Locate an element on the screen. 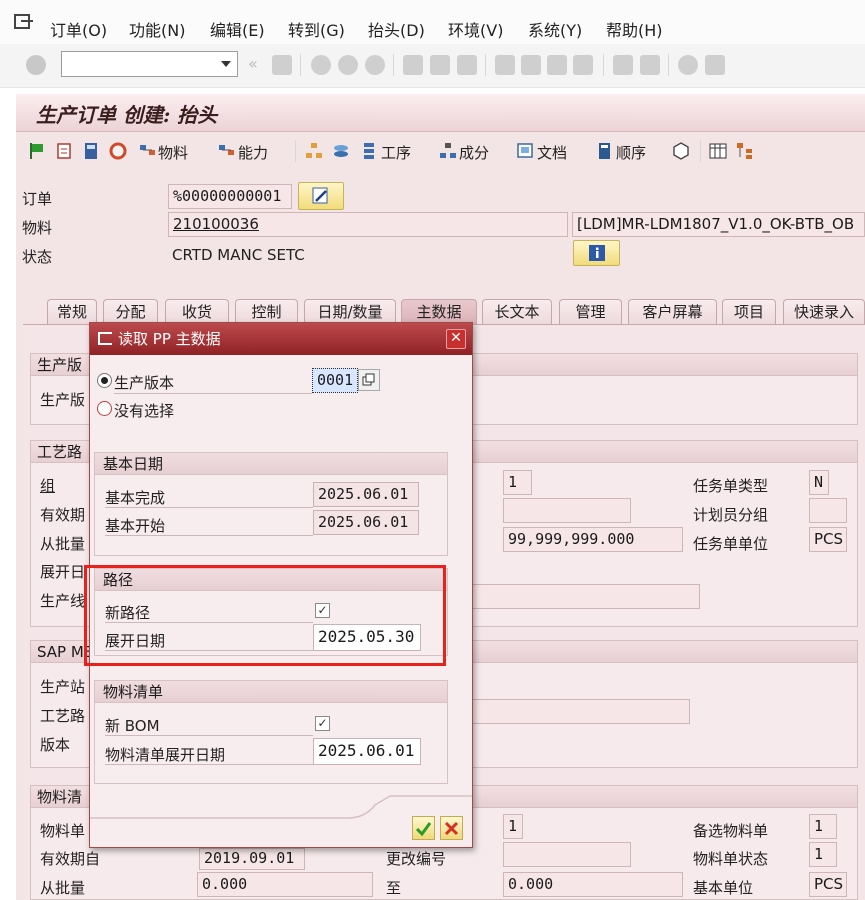  menu-environment: 环境(V) is located at coordinates (475, 29).